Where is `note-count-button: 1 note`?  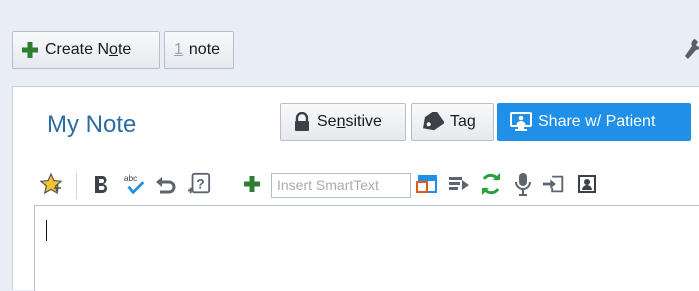
note-count-button: 1 note is located at coordinates (199, 50).